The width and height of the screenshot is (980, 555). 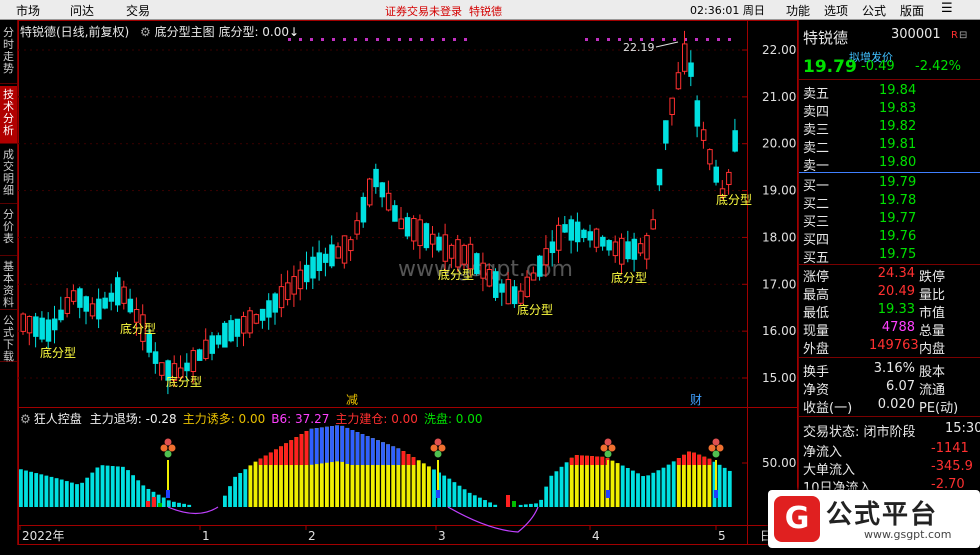 I want to click on bid-row: 买二 19.78, so click(x=889, y=202).